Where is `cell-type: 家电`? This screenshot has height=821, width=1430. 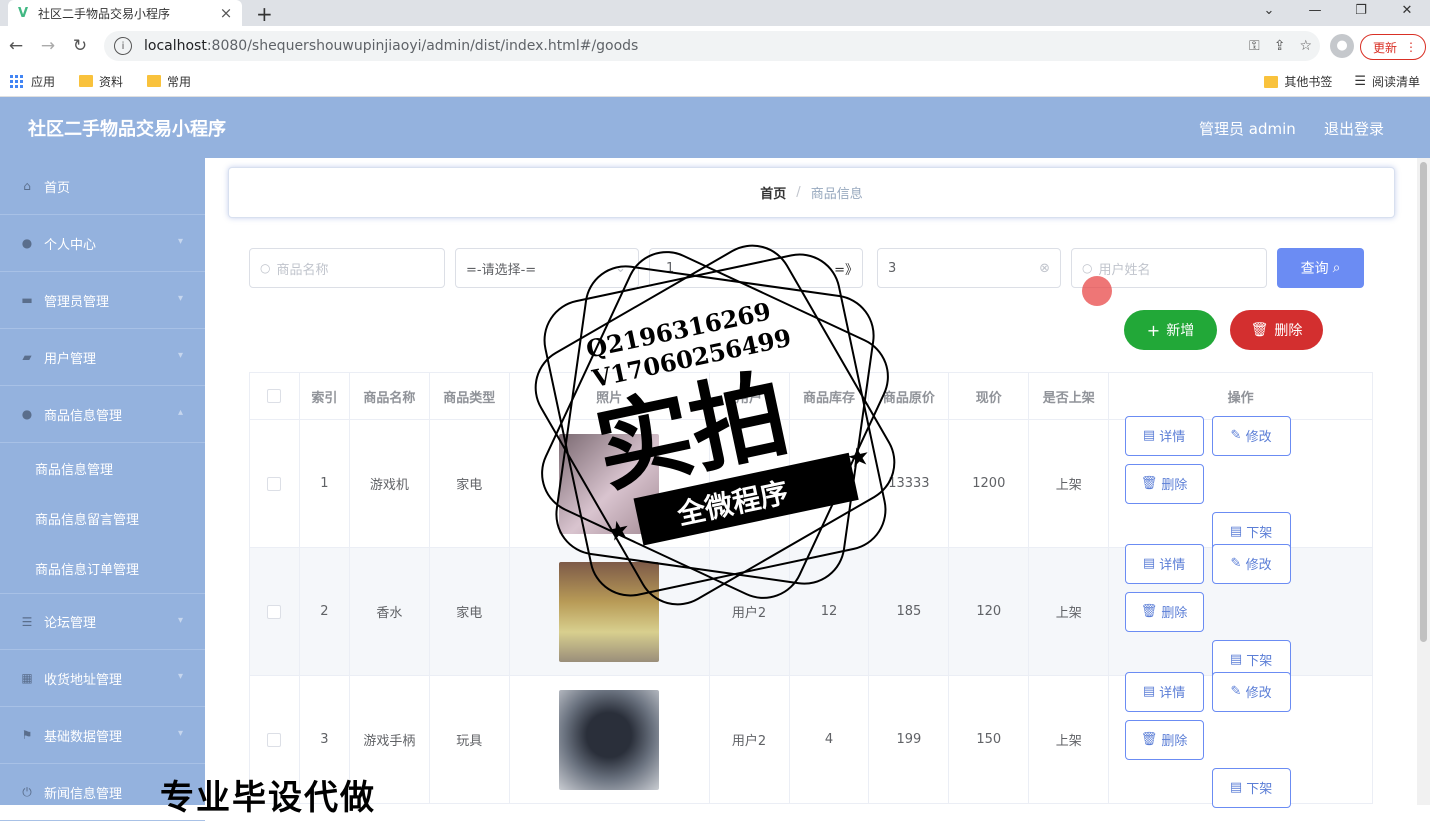 cell-type: 家电 is located at coordinates (470, 483).